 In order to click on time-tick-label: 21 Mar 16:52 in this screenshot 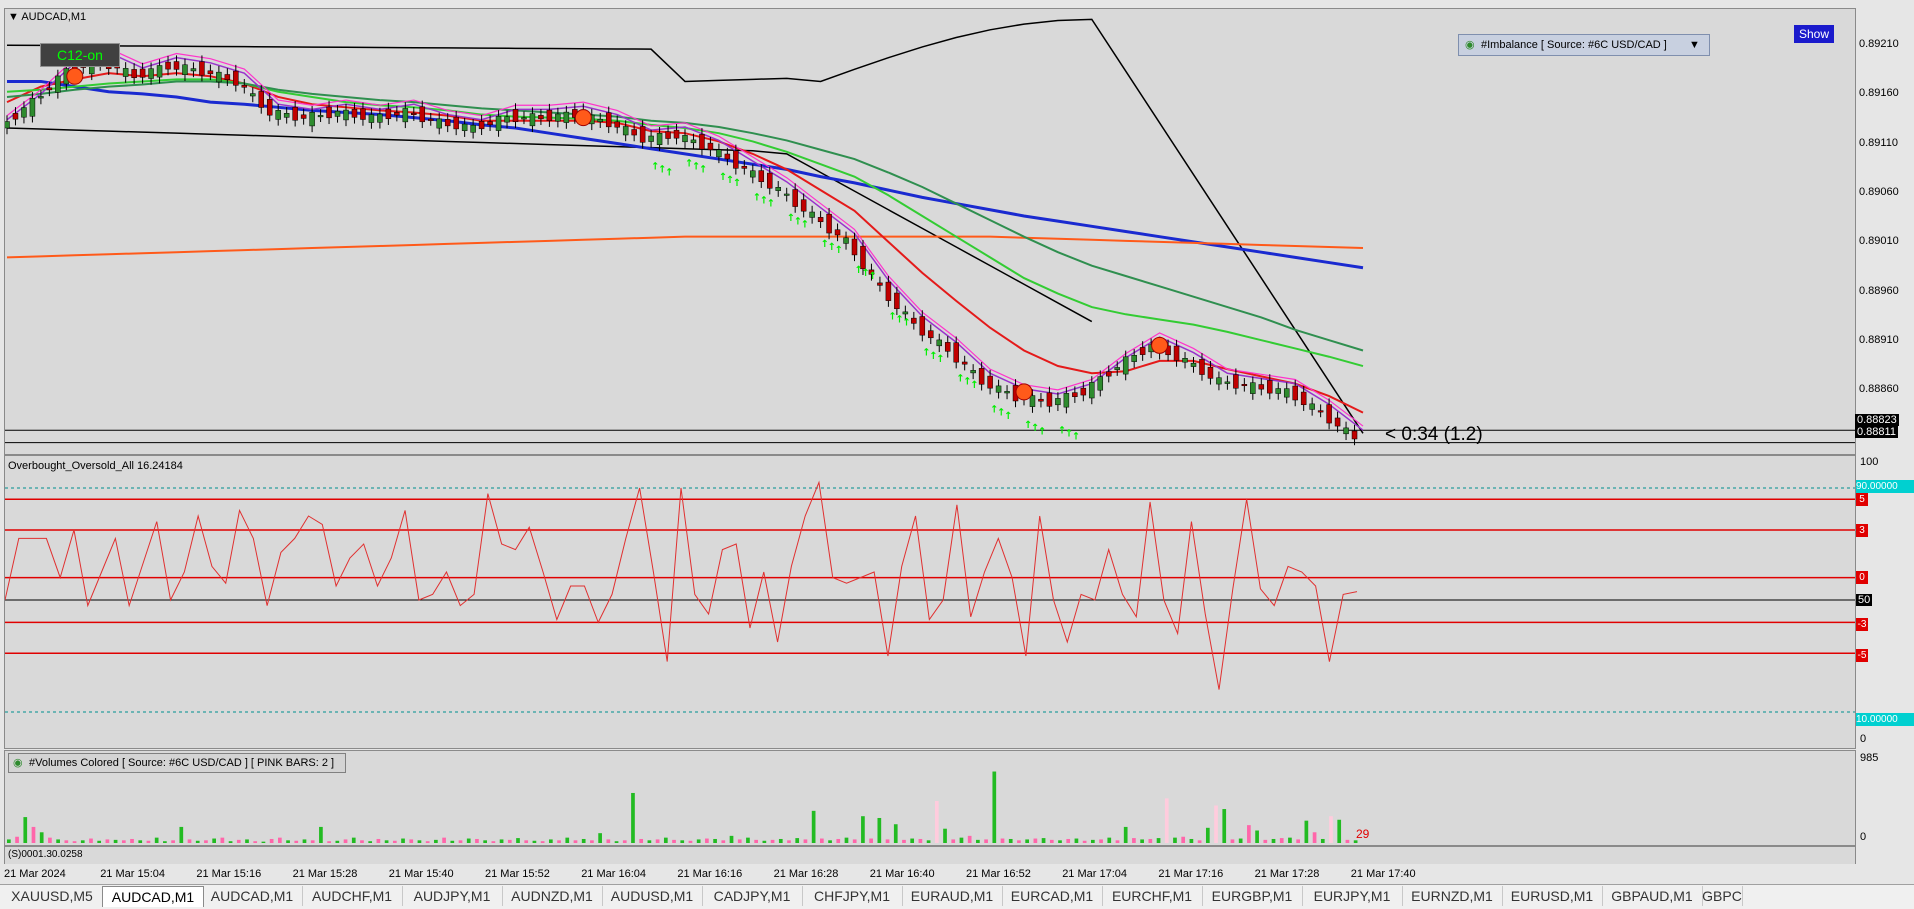, I will do `click(998, 874)`.